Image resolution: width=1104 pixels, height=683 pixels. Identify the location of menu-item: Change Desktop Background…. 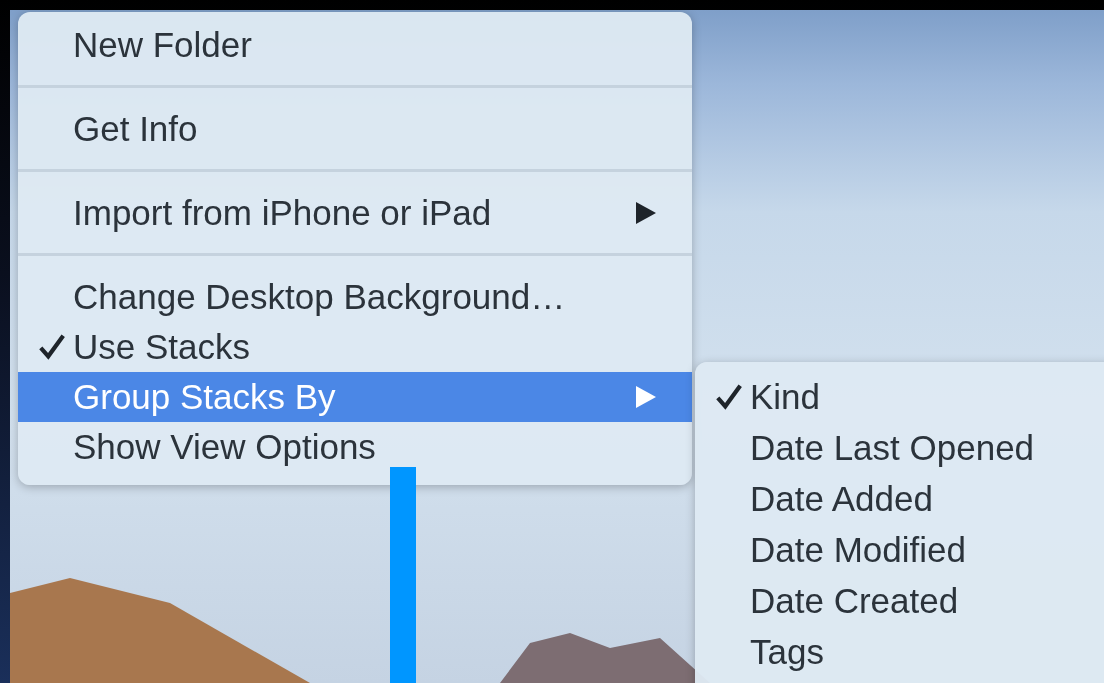
(355, 297).